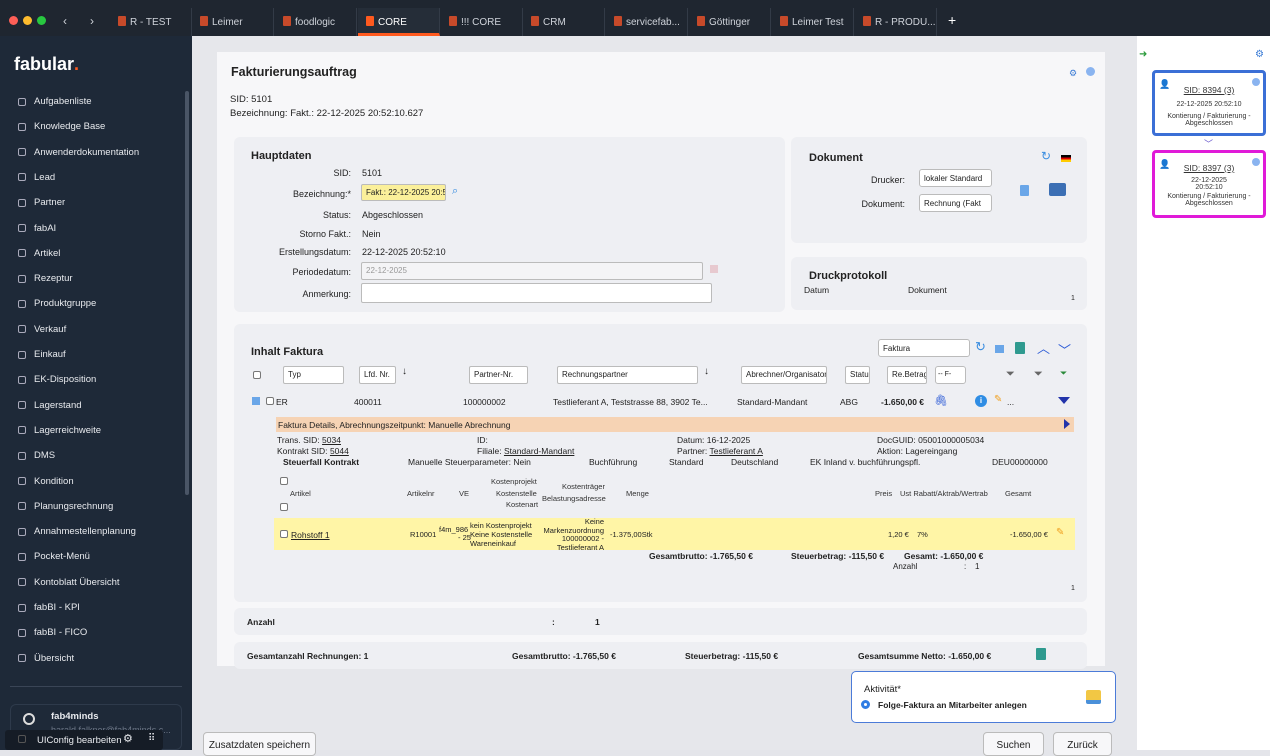  I want to click on drucker-select: lokaler Standard, so click(955, 178).